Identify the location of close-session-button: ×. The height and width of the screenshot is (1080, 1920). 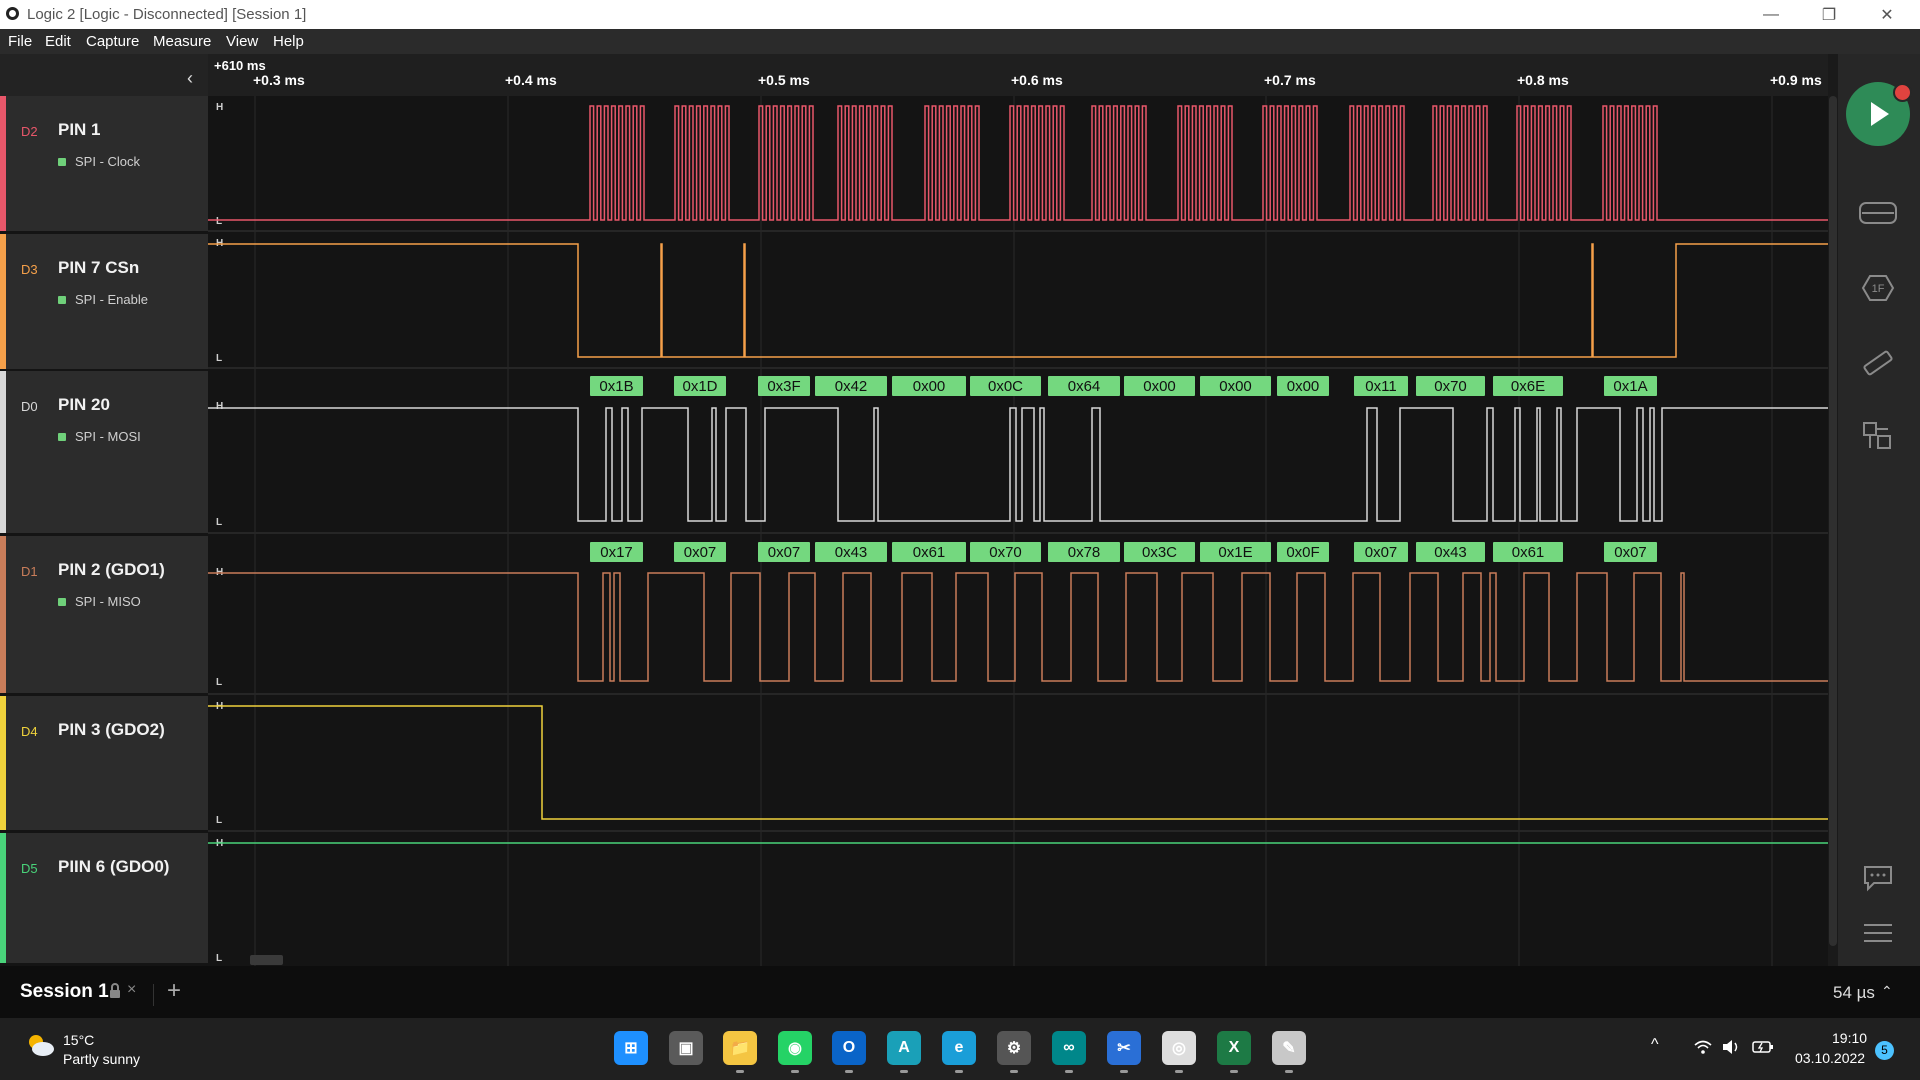
(131, 990).